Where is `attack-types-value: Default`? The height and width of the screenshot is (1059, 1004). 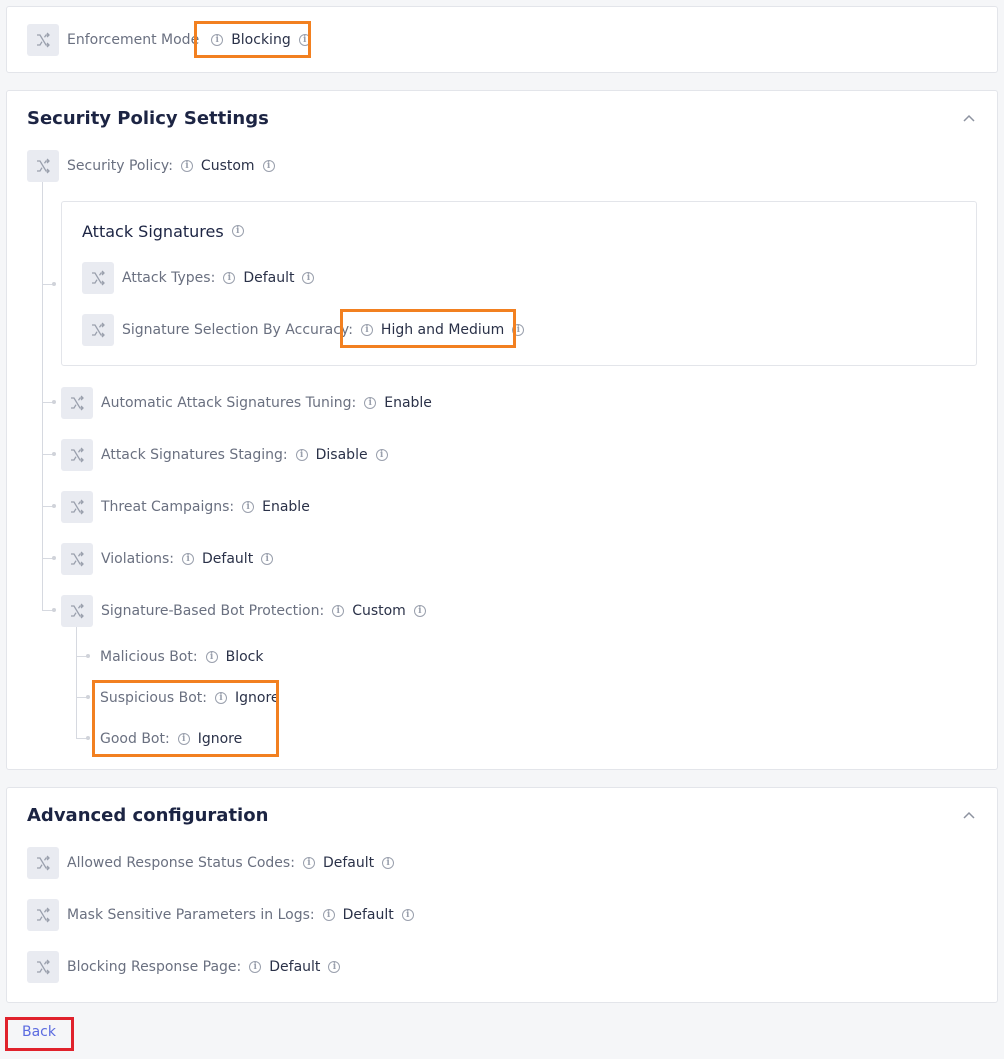 attack-types-value: Default is located at coordinates (269, 278).